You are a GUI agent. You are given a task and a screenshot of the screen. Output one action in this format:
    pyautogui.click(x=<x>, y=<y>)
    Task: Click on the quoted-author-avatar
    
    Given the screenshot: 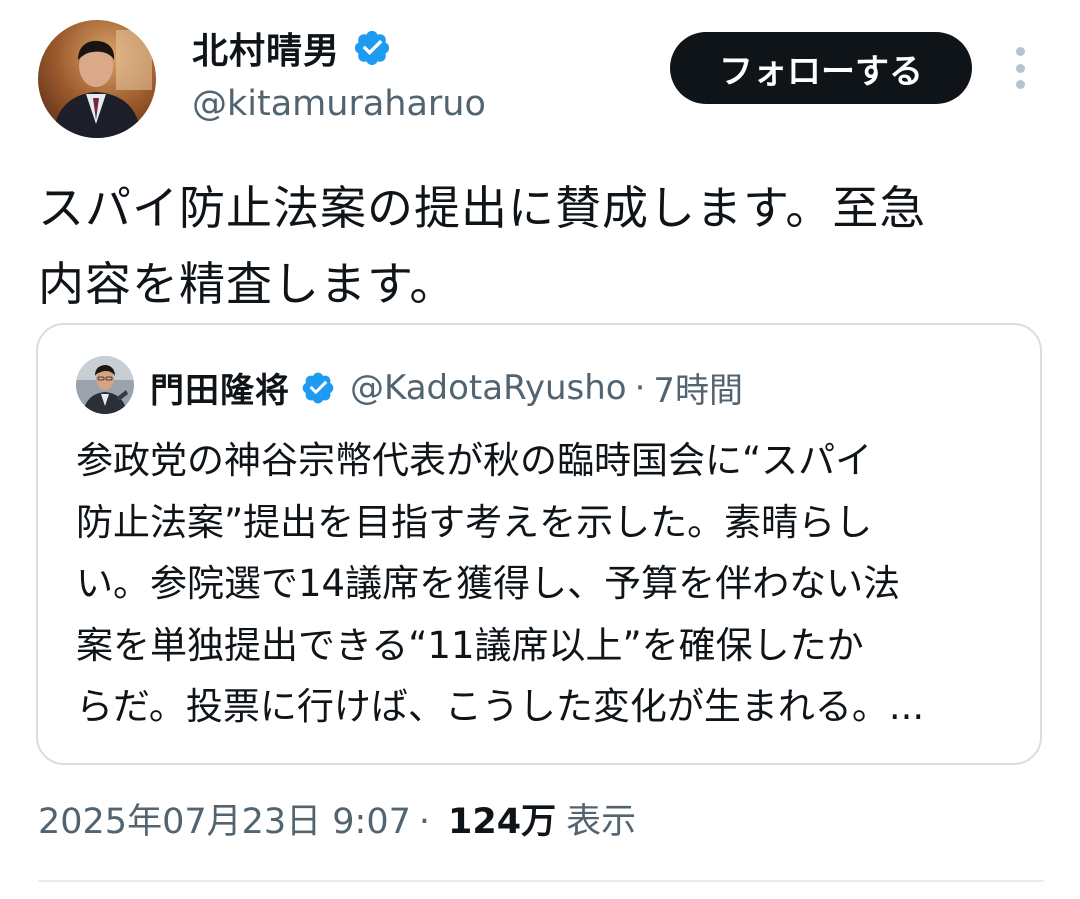 What is the action you would take?
    pyautogui.click(x=105, y=385)
    